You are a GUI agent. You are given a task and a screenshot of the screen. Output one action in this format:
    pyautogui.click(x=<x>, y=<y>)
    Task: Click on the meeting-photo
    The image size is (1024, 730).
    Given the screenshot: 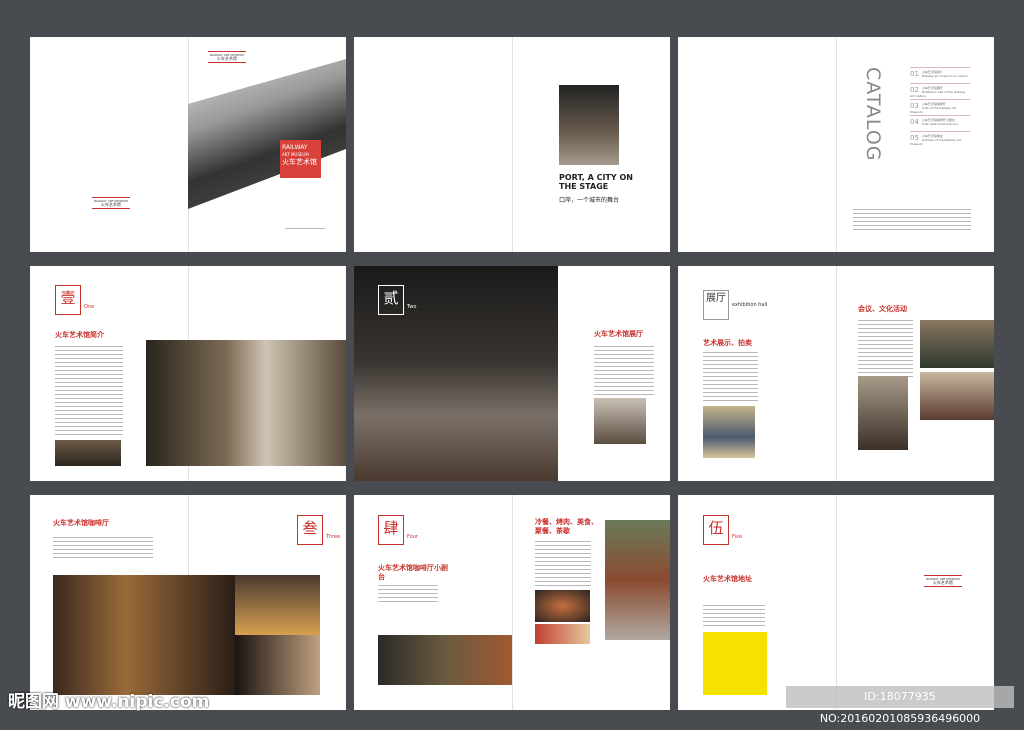 What is the action you would take?
    pyautogui.click(x=957, y=344)
    